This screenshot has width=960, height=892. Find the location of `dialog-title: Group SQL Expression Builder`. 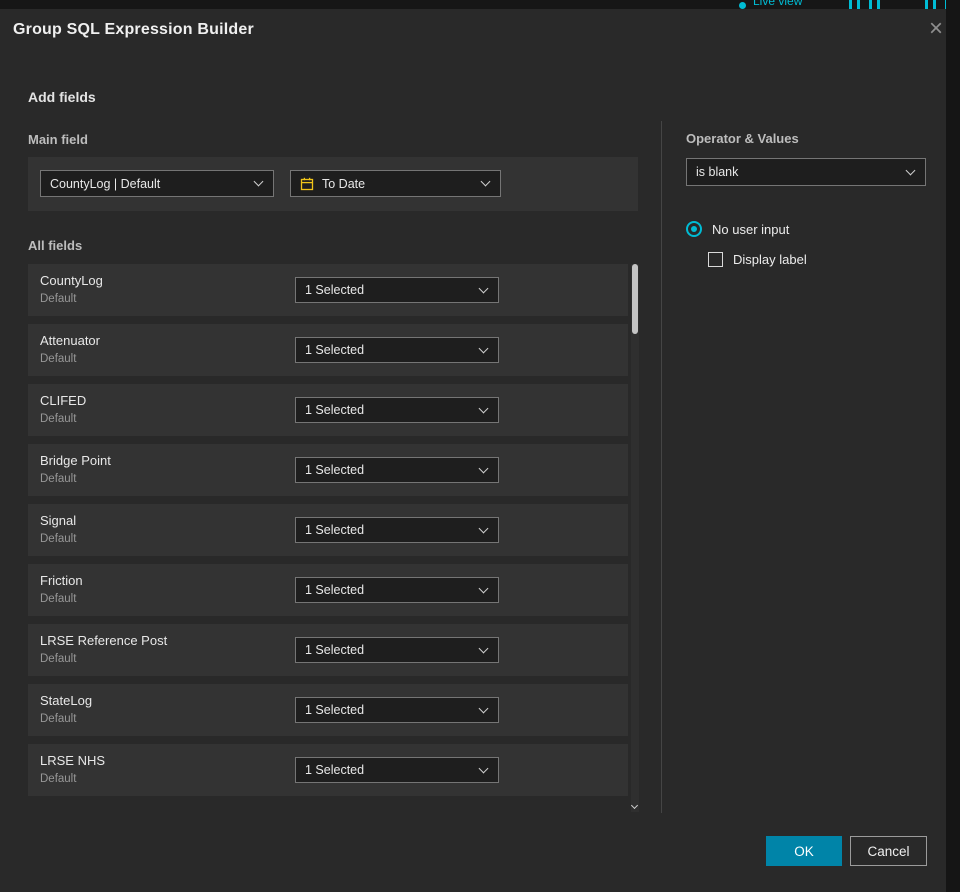

dialog-title: Group SQL Expression Builder is located at coordinates (133, 29).